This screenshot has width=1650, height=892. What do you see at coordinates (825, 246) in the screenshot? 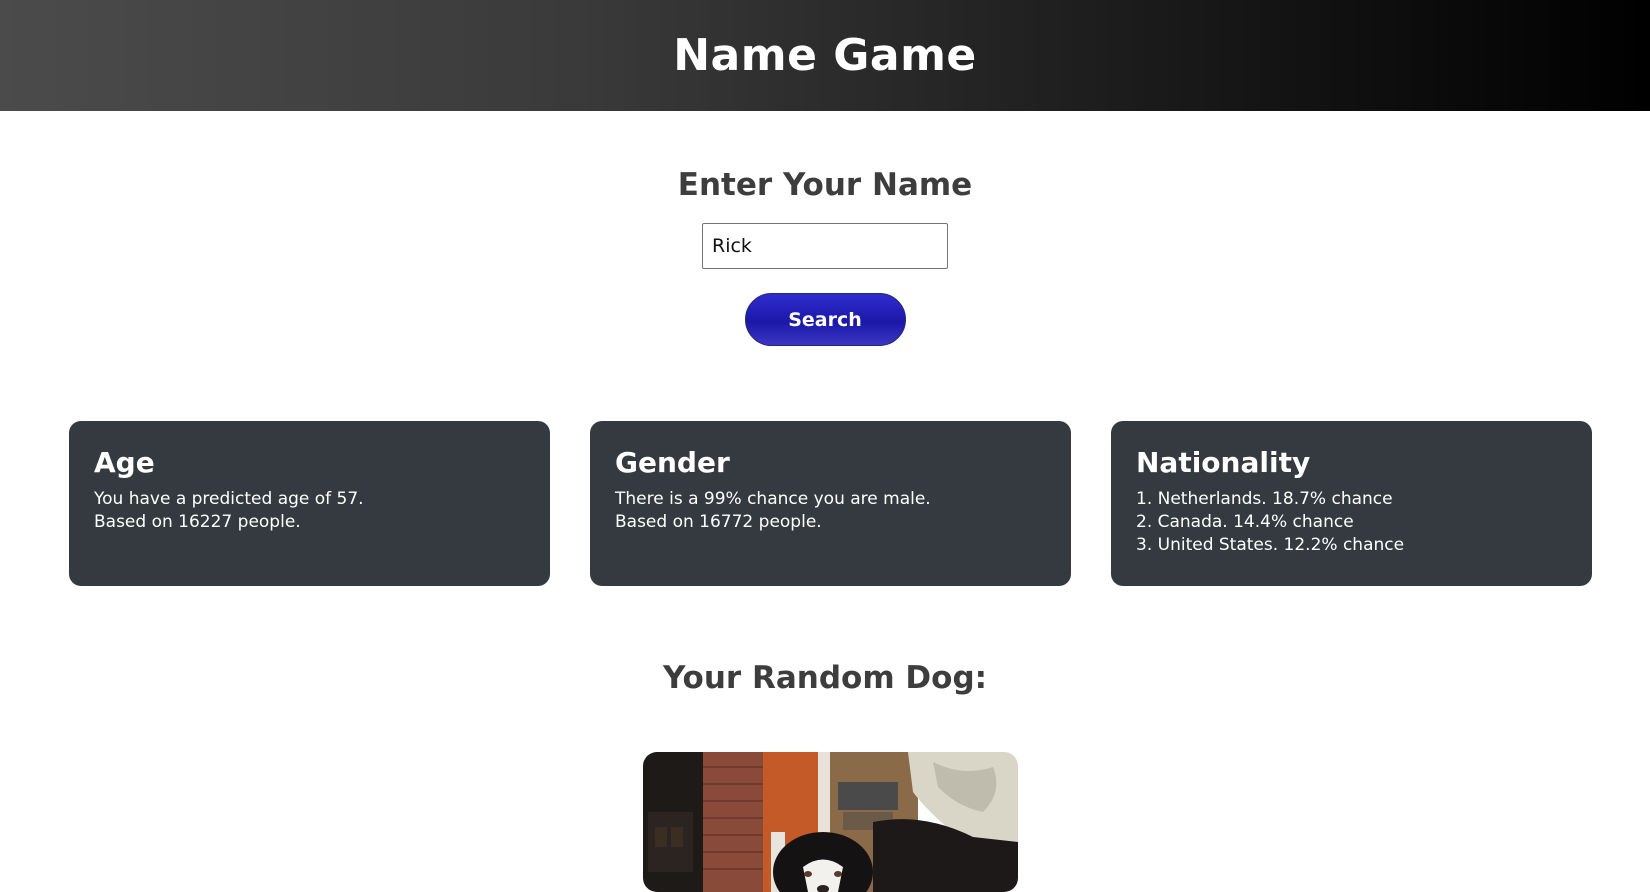
I see `name-input` at bounding box center [825, 246].